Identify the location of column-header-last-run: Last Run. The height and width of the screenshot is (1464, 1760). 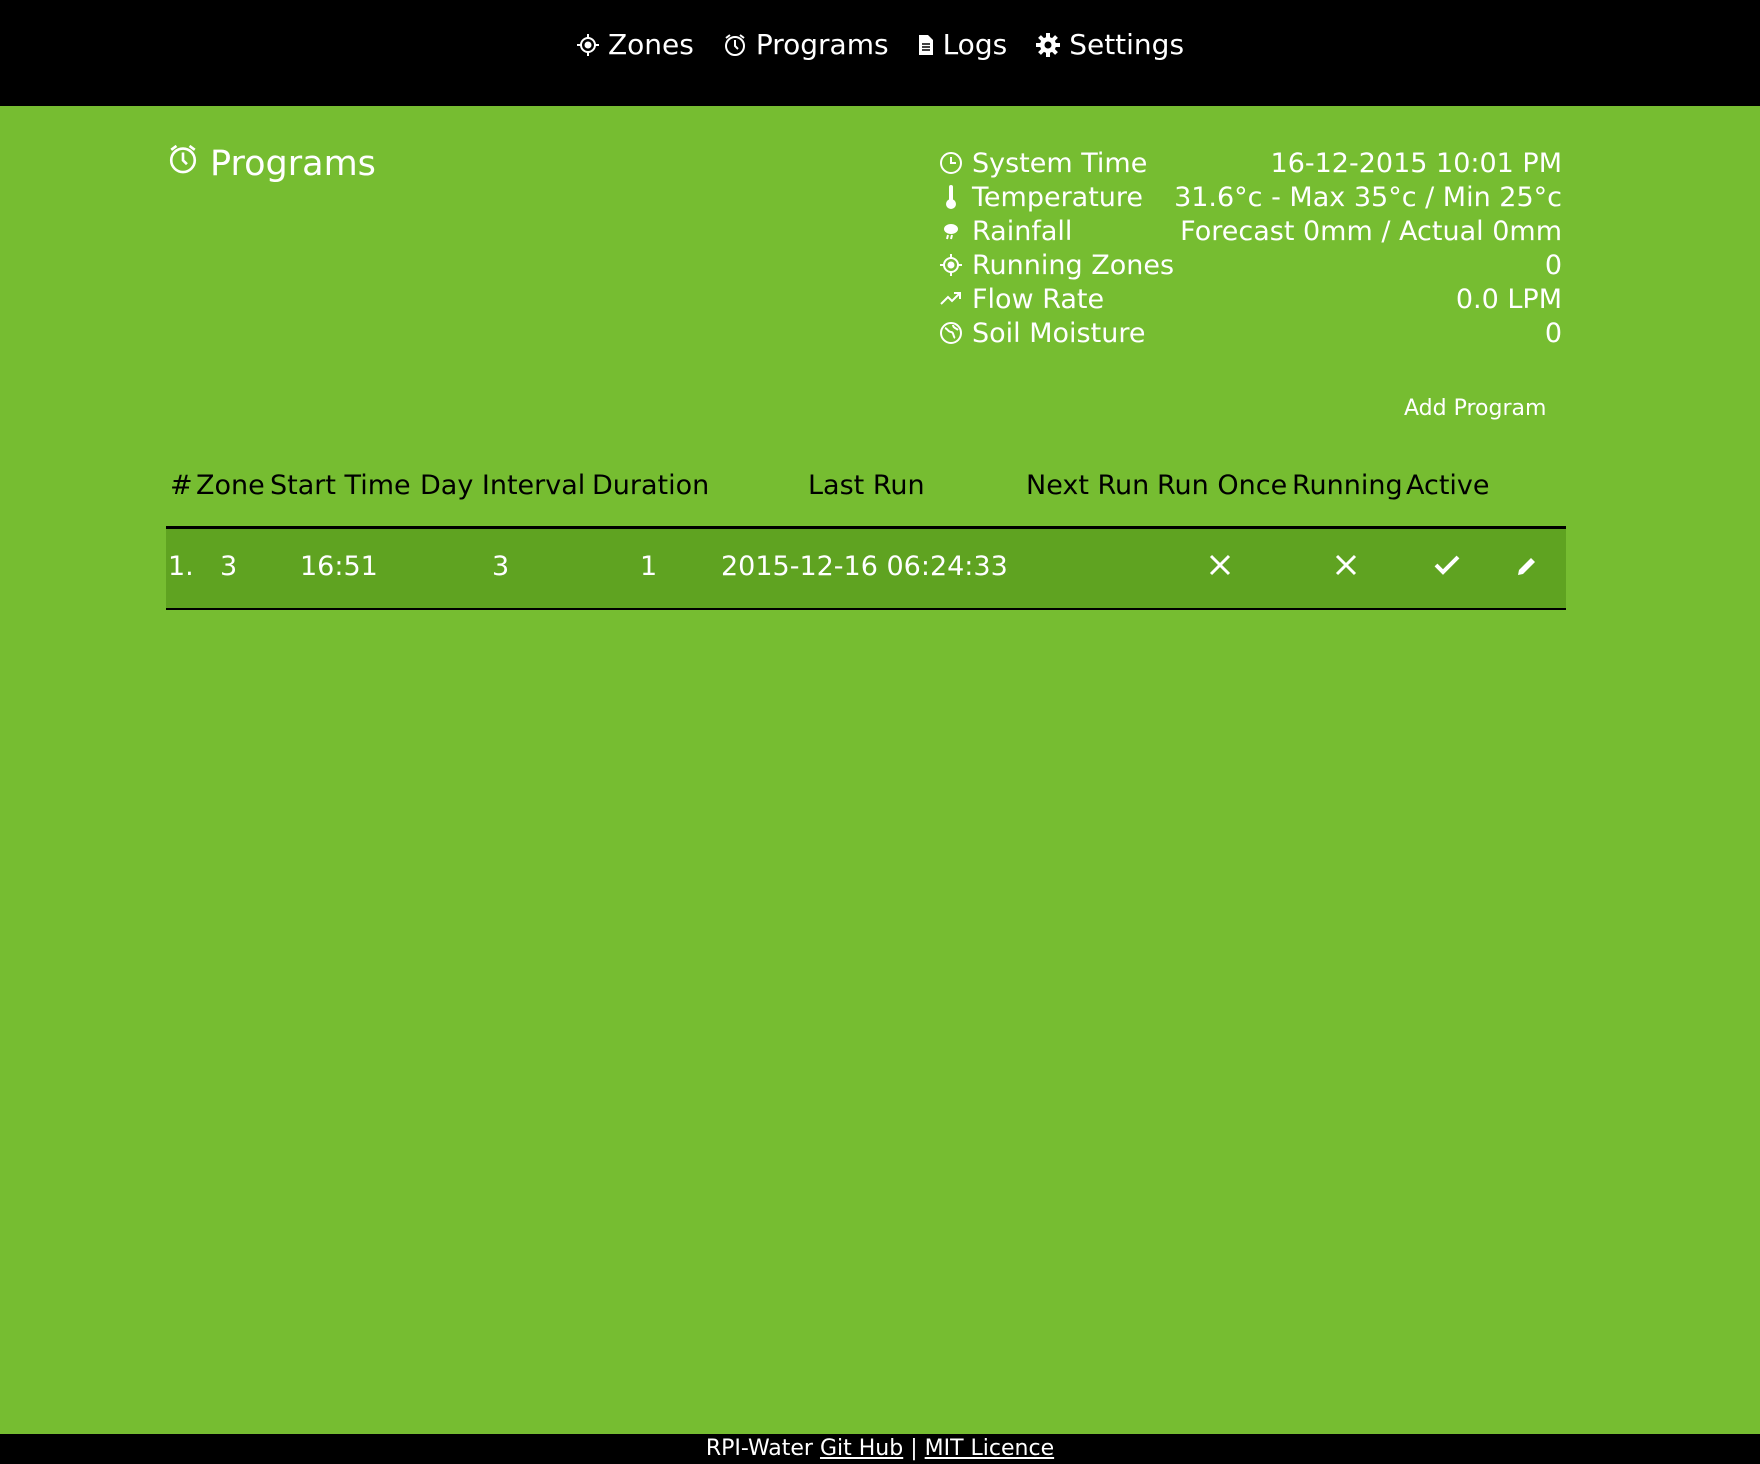
(866, 485).